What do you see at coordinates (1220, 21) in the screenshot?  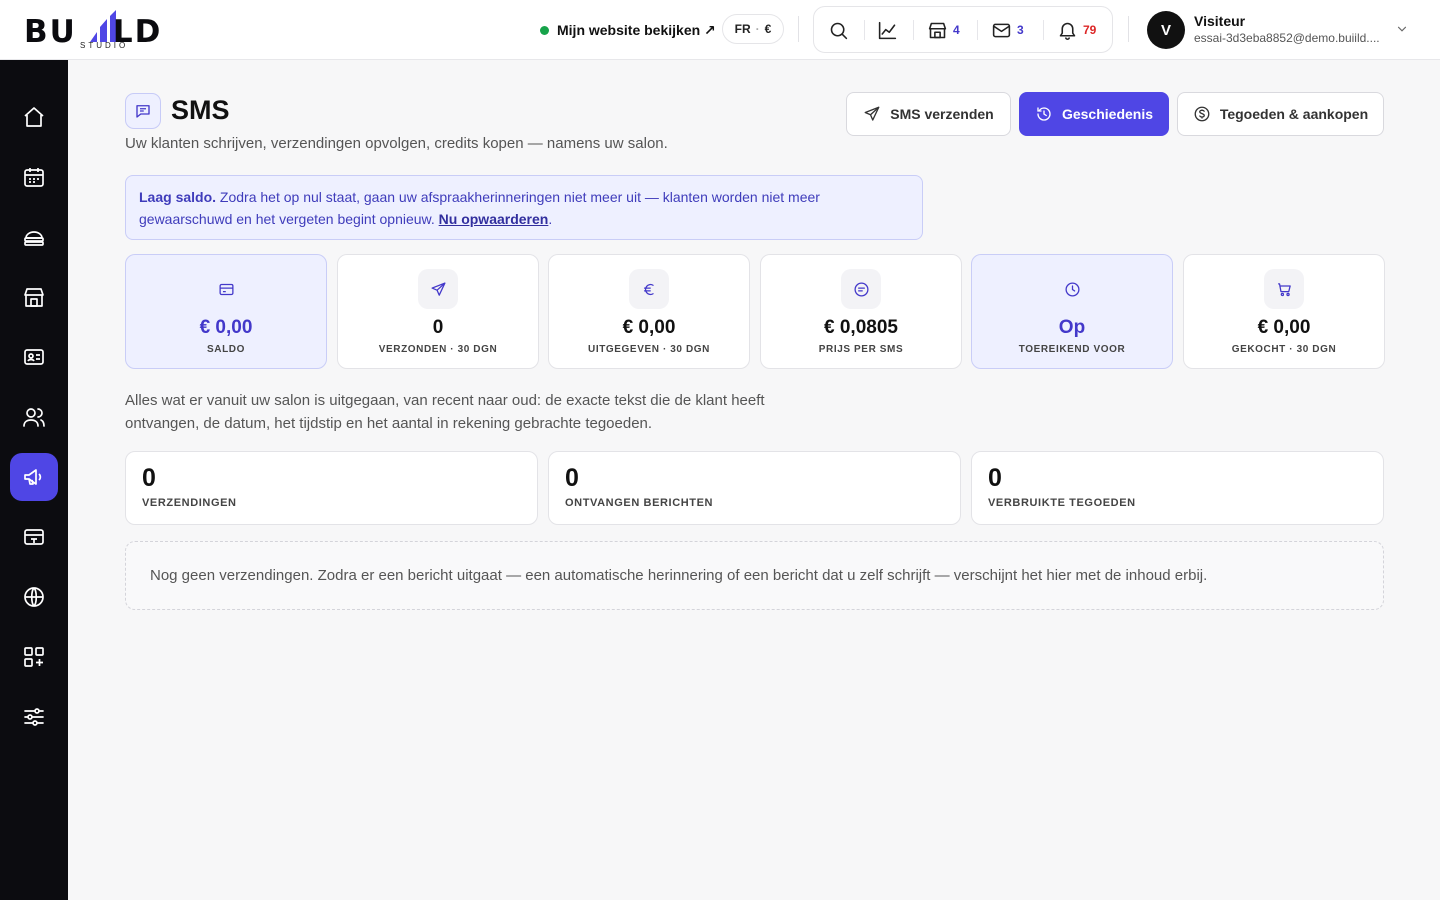 I see `user-name: Visiteur` at bounding box center [1220, 21].